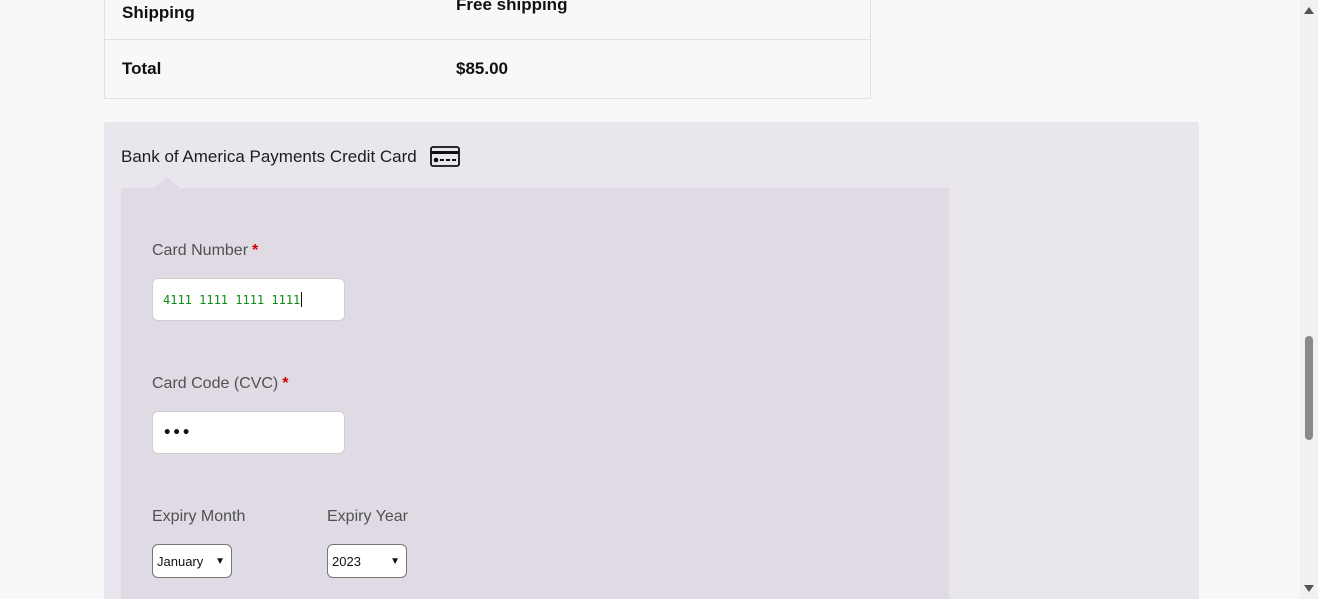 The width and height of the screenshot is (1318, 599). Describe the element at coordinates (215, 383) in the screenshot. I see `card-code-label-text: Card Code (CVC)` at that location.